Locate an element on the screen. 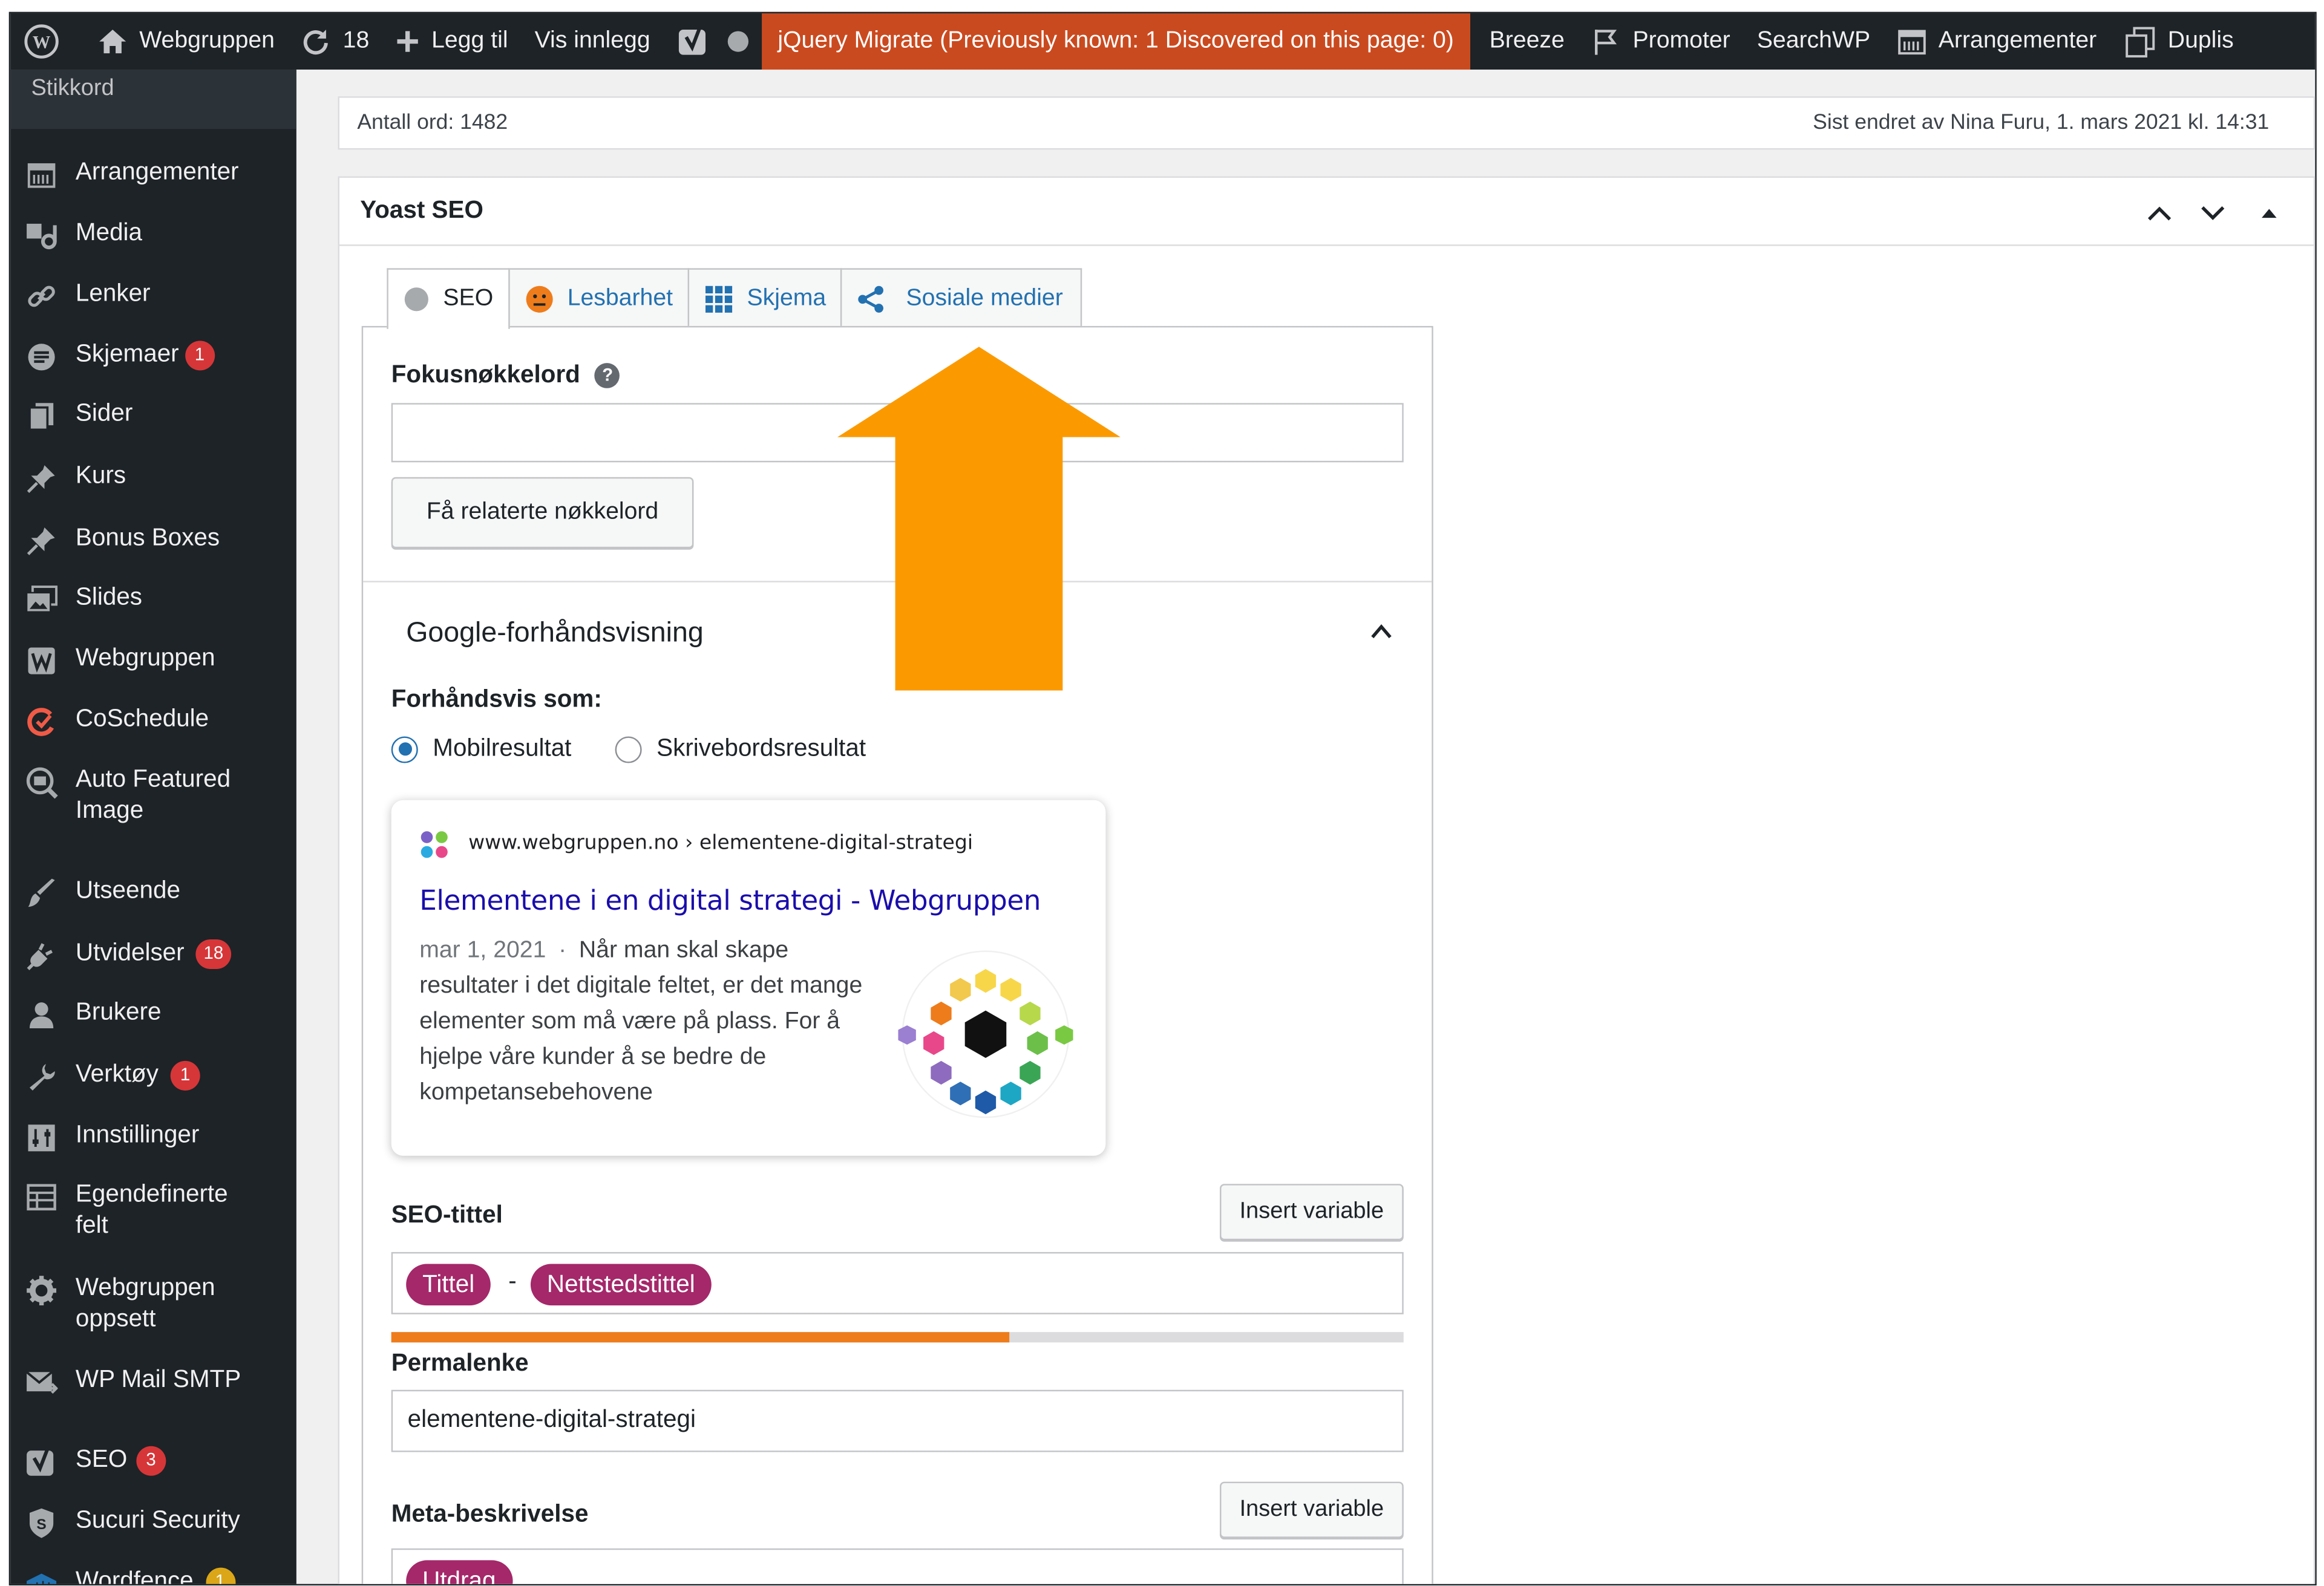  permalink-input: elementene-digital-strategi is located at coordinates (897, 1420).